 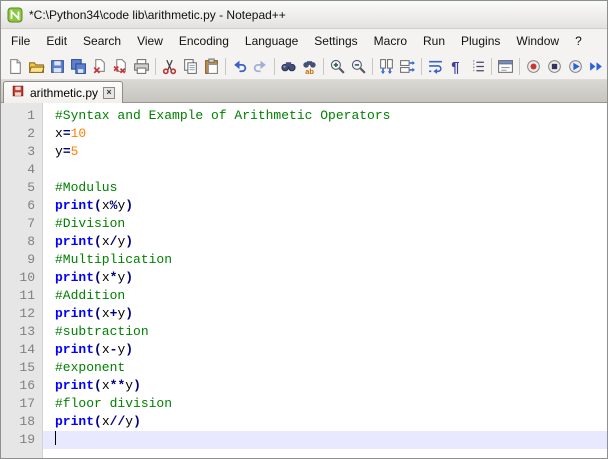 I want to click on tab-label: arithmetic.py, so click(x=64, y=92).